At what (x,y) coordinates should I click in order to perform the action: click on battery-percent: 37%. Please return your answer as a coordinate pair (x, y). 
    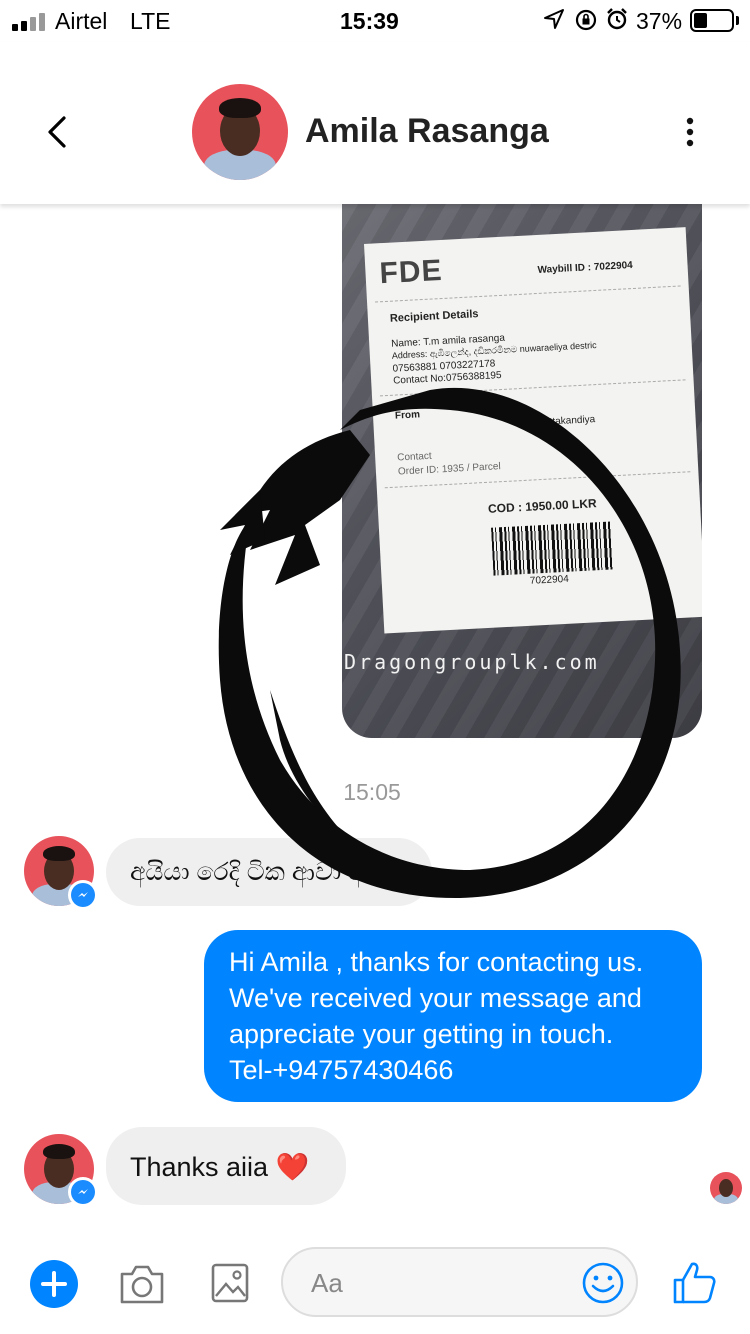
    Looking at the image, I should click on (659, 21).